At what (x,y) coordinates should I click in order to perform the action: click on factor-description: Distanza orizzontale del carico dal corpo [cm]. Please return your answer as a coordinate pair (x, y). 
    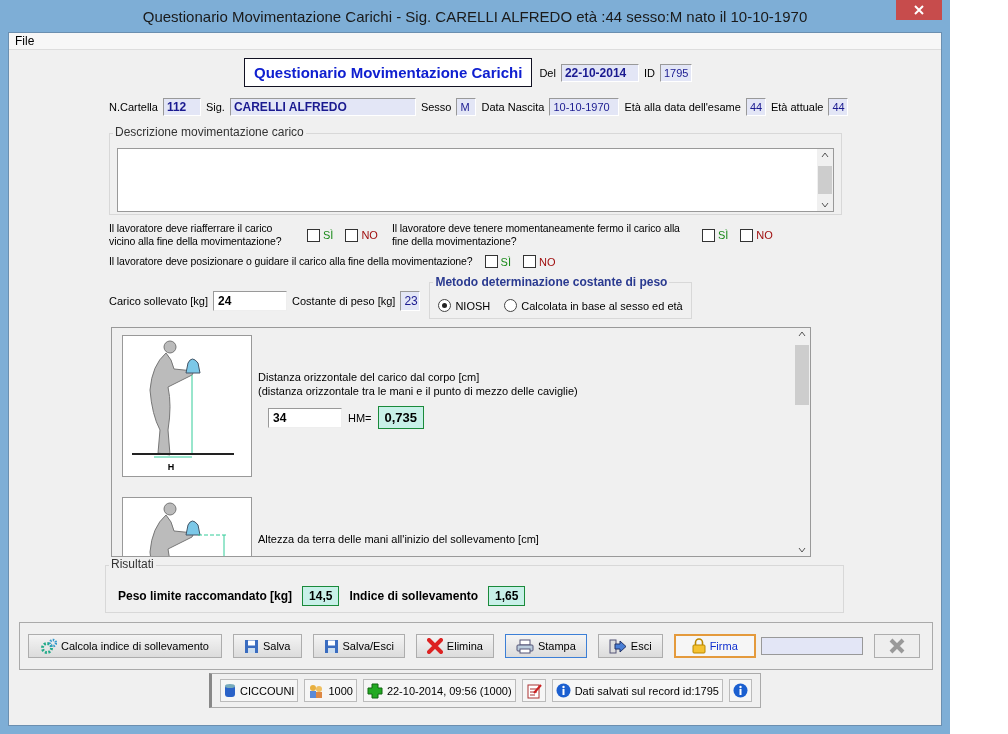
    Looking at the image, I should click on (369, 377).